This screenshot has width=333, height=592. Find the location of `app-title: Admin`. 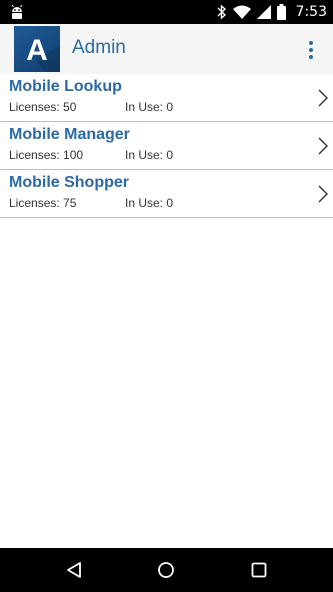

app-title: Admin is located at coordinates (99, 47).